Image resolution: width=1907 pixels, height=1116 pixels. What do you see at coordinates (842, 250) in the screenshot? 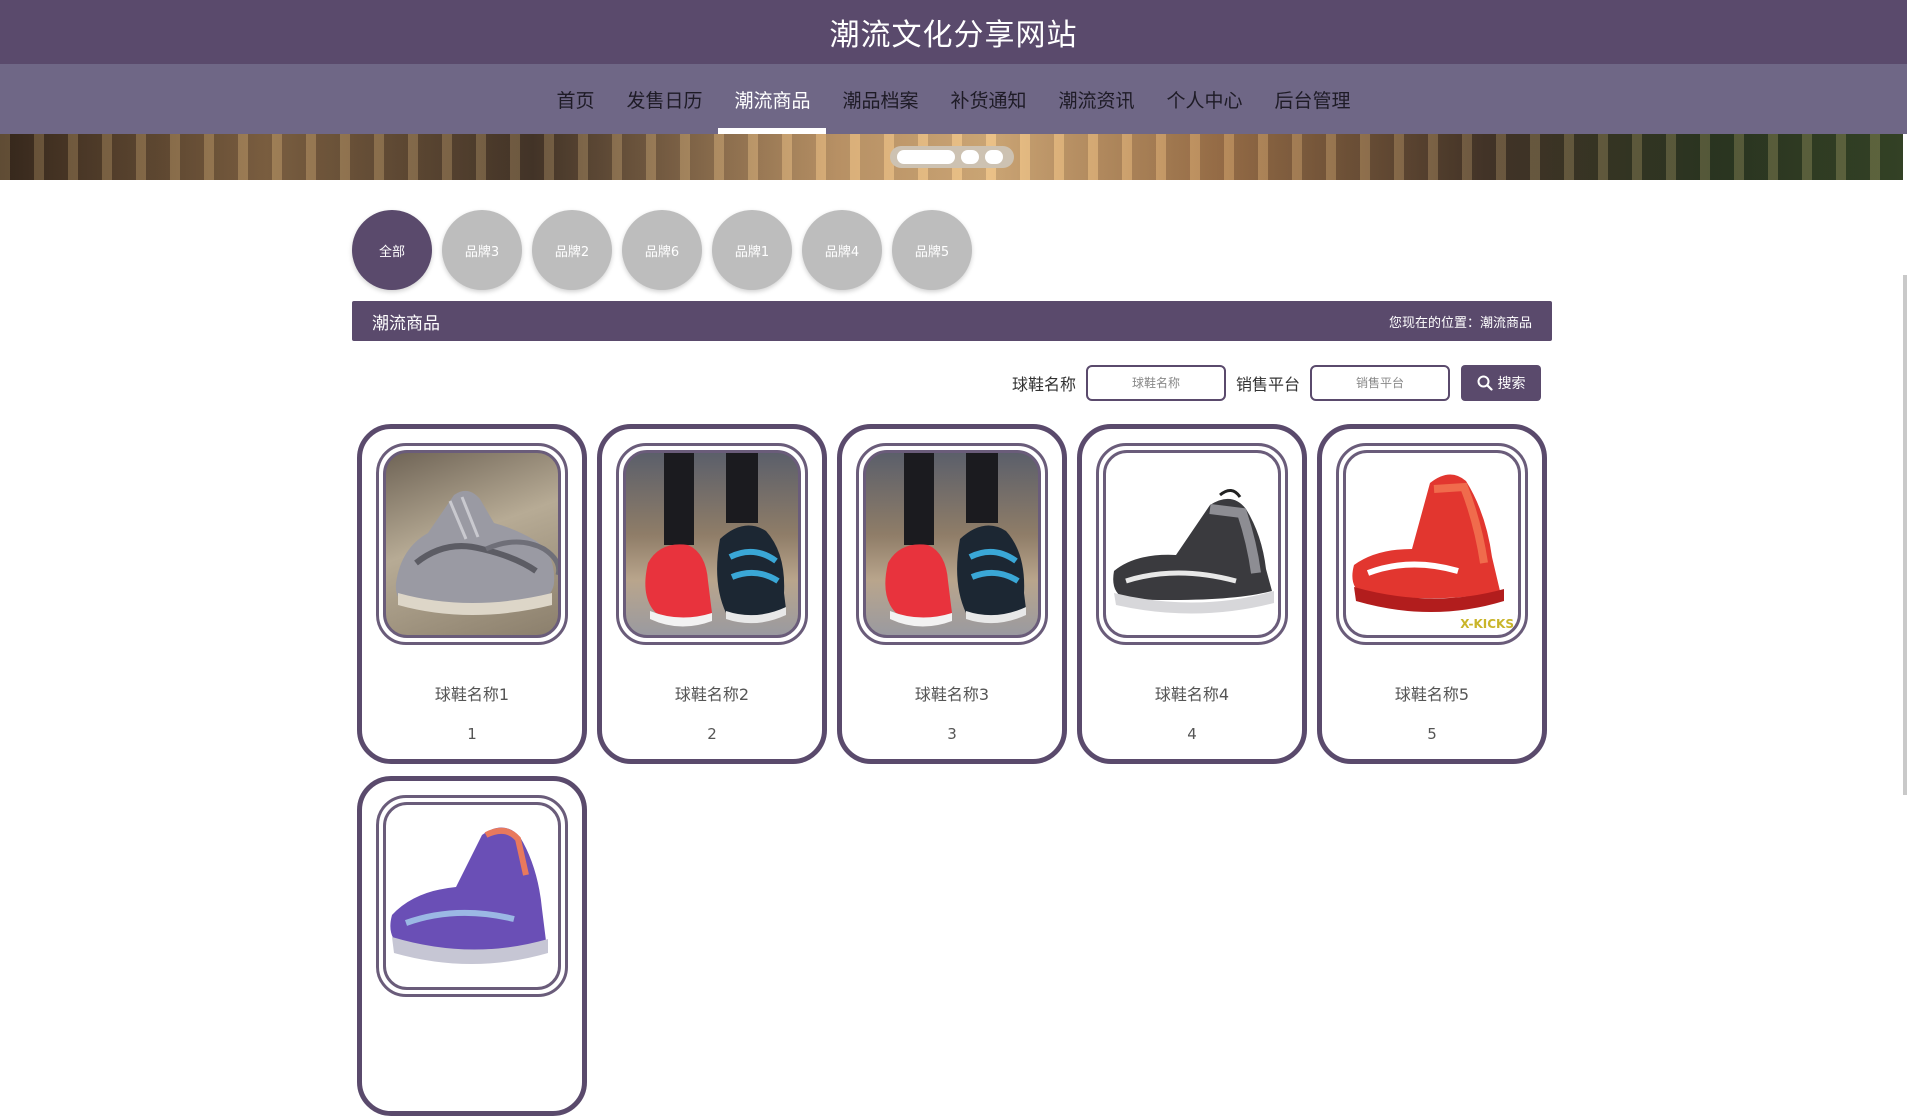
I see `brand-4: 品牌4` at bounding box center [842, 250].